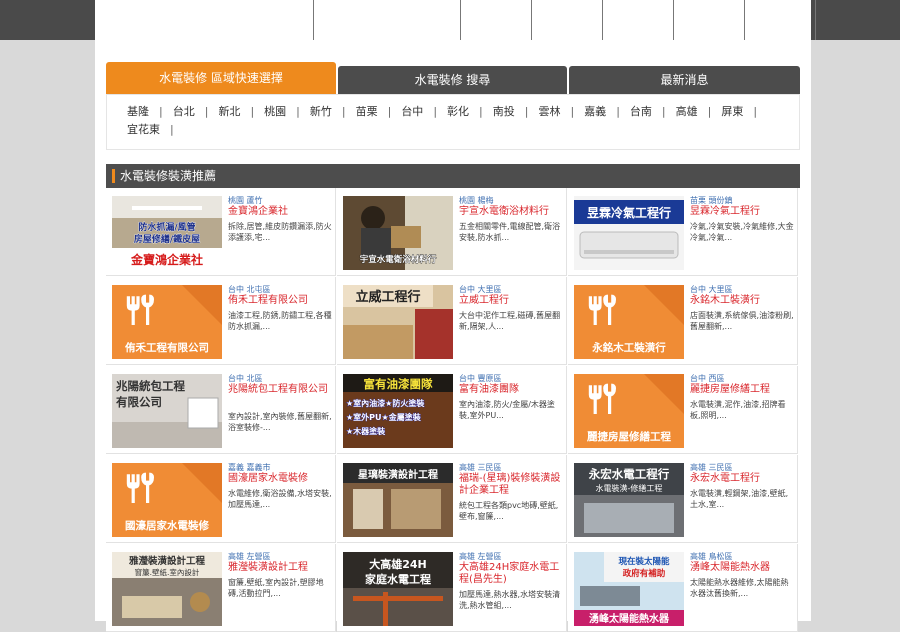 The image size is (900, 632). I want to click on listing-thumbnail: 星璃裝潢設計工程, so click(398, 500).